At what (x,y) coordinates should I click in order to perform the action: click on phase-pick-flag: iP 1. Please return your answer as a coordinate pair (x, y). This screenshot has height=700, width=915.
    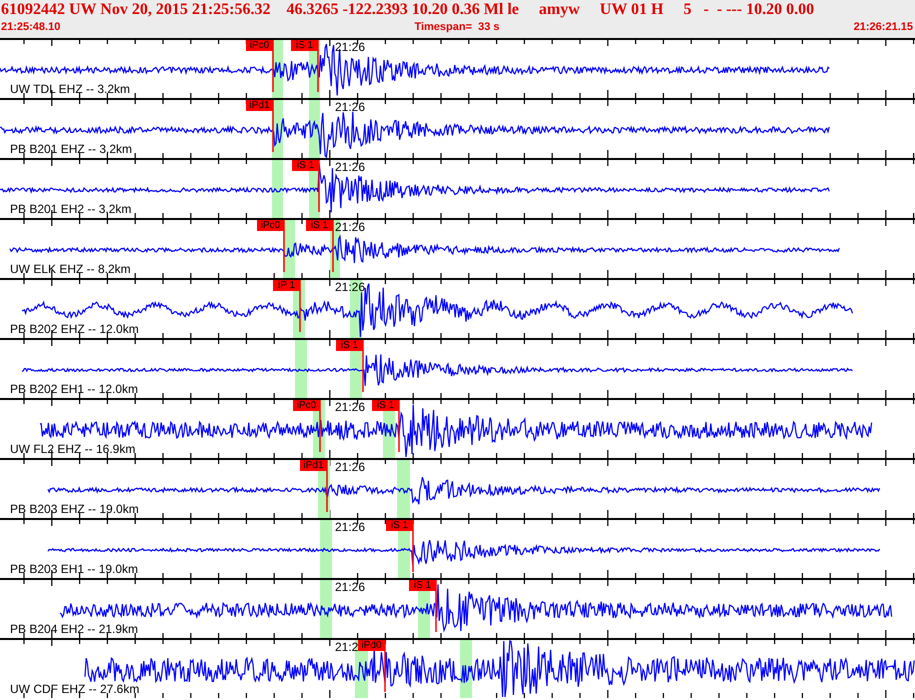
    Looking at the image, I should click on (286, 285).